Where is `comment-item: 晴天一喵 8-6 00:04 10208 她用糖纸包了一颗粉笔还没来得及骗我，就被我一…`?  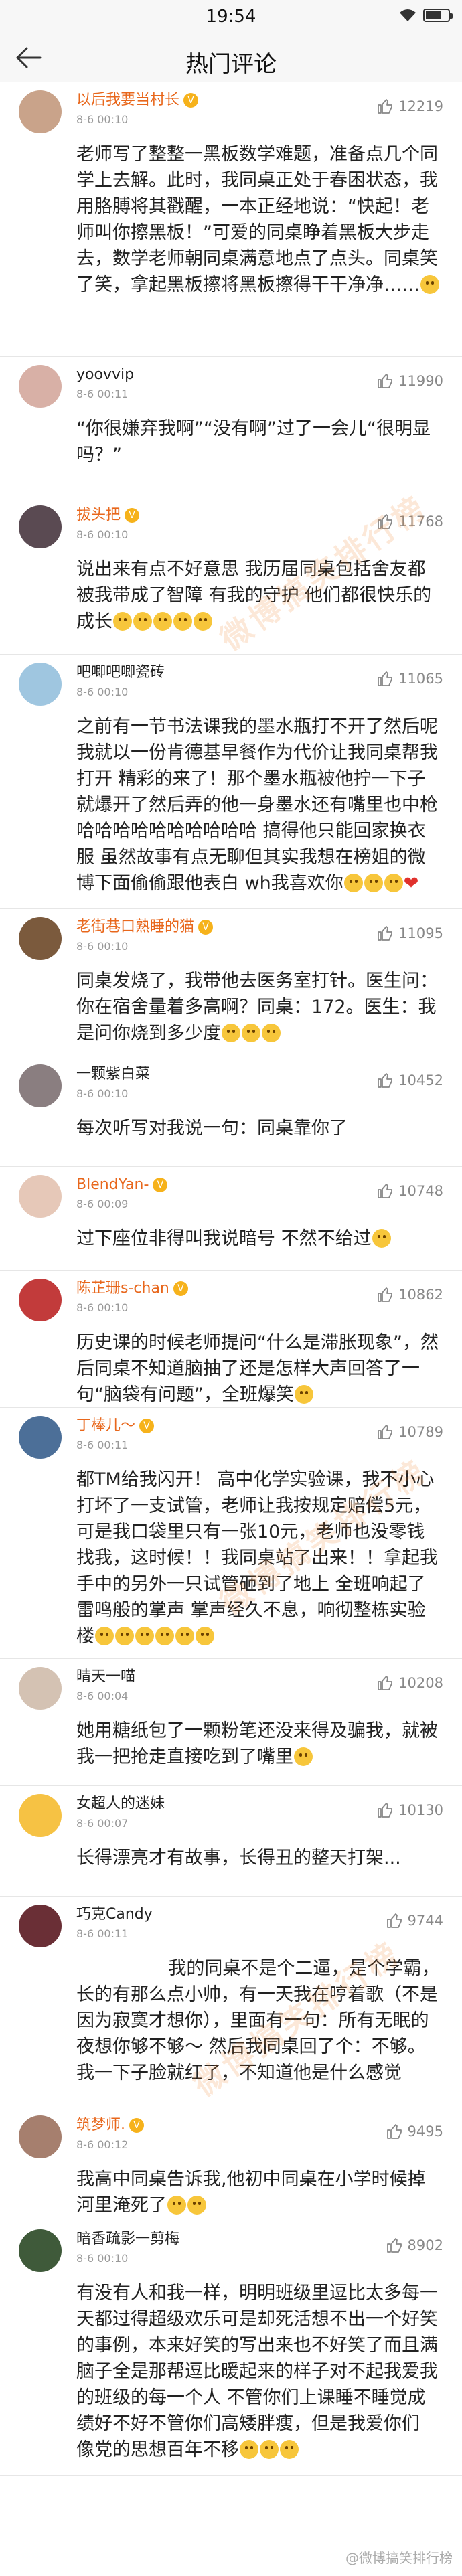
comment-item: 晴天一喵 8-6 00:04 10208 她用糖纸包了一颗粉笔还没来得及骗我，就被我一… is located at coordinates (231, 1722).